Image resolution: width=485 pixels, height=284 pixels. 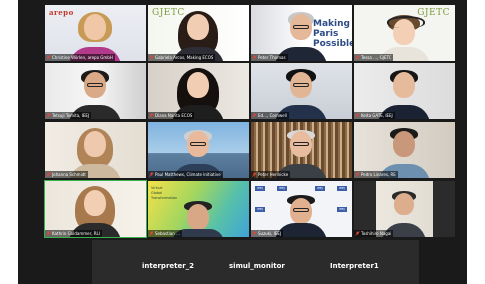 I want to click on participant-name: Diana Narita ECOS, so click(x=174, y=115).